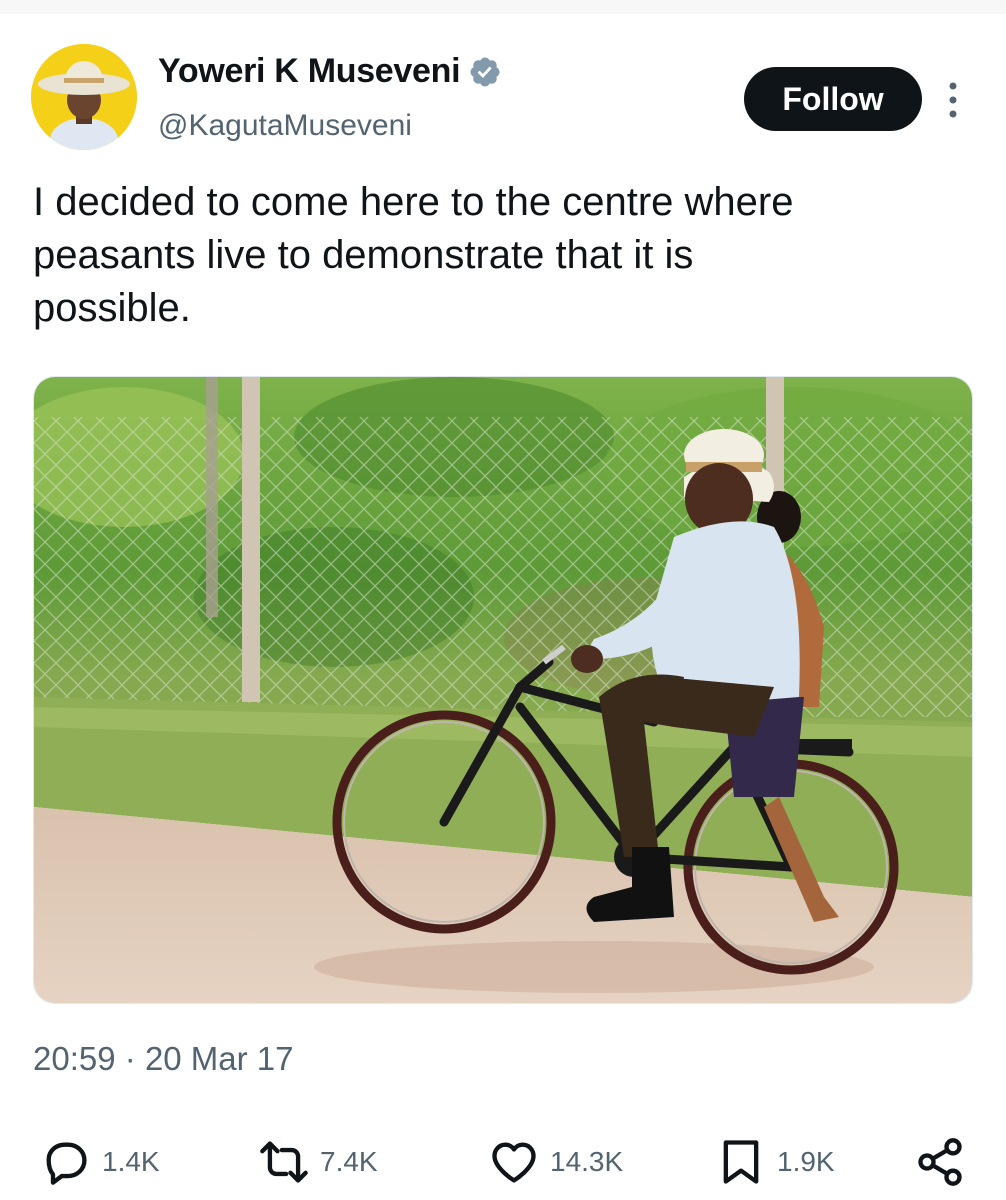  I want to click on reply-button: 1.4K, so click(100, 1162).